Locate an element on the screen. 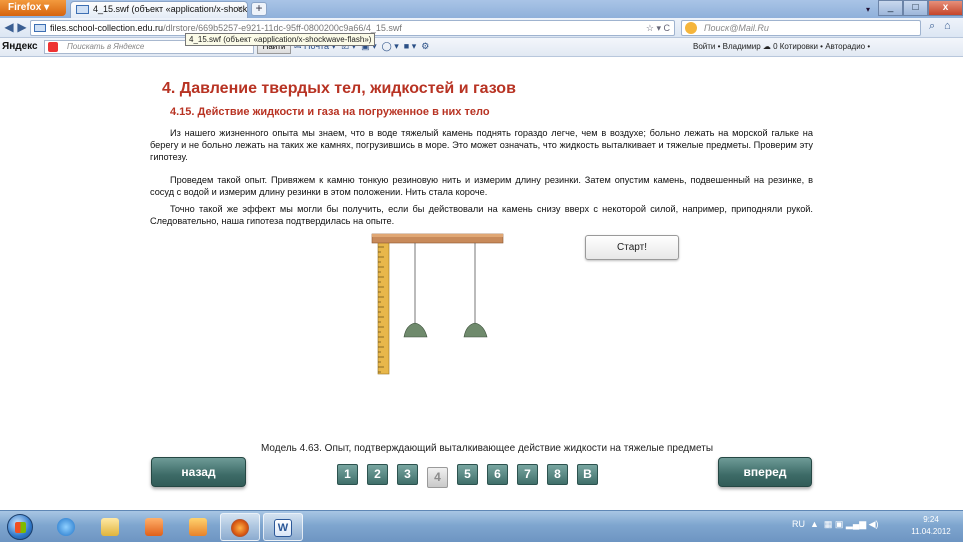  url-bar-tools-icons: ☆ ▾ C is located at coordinates (658, 28).